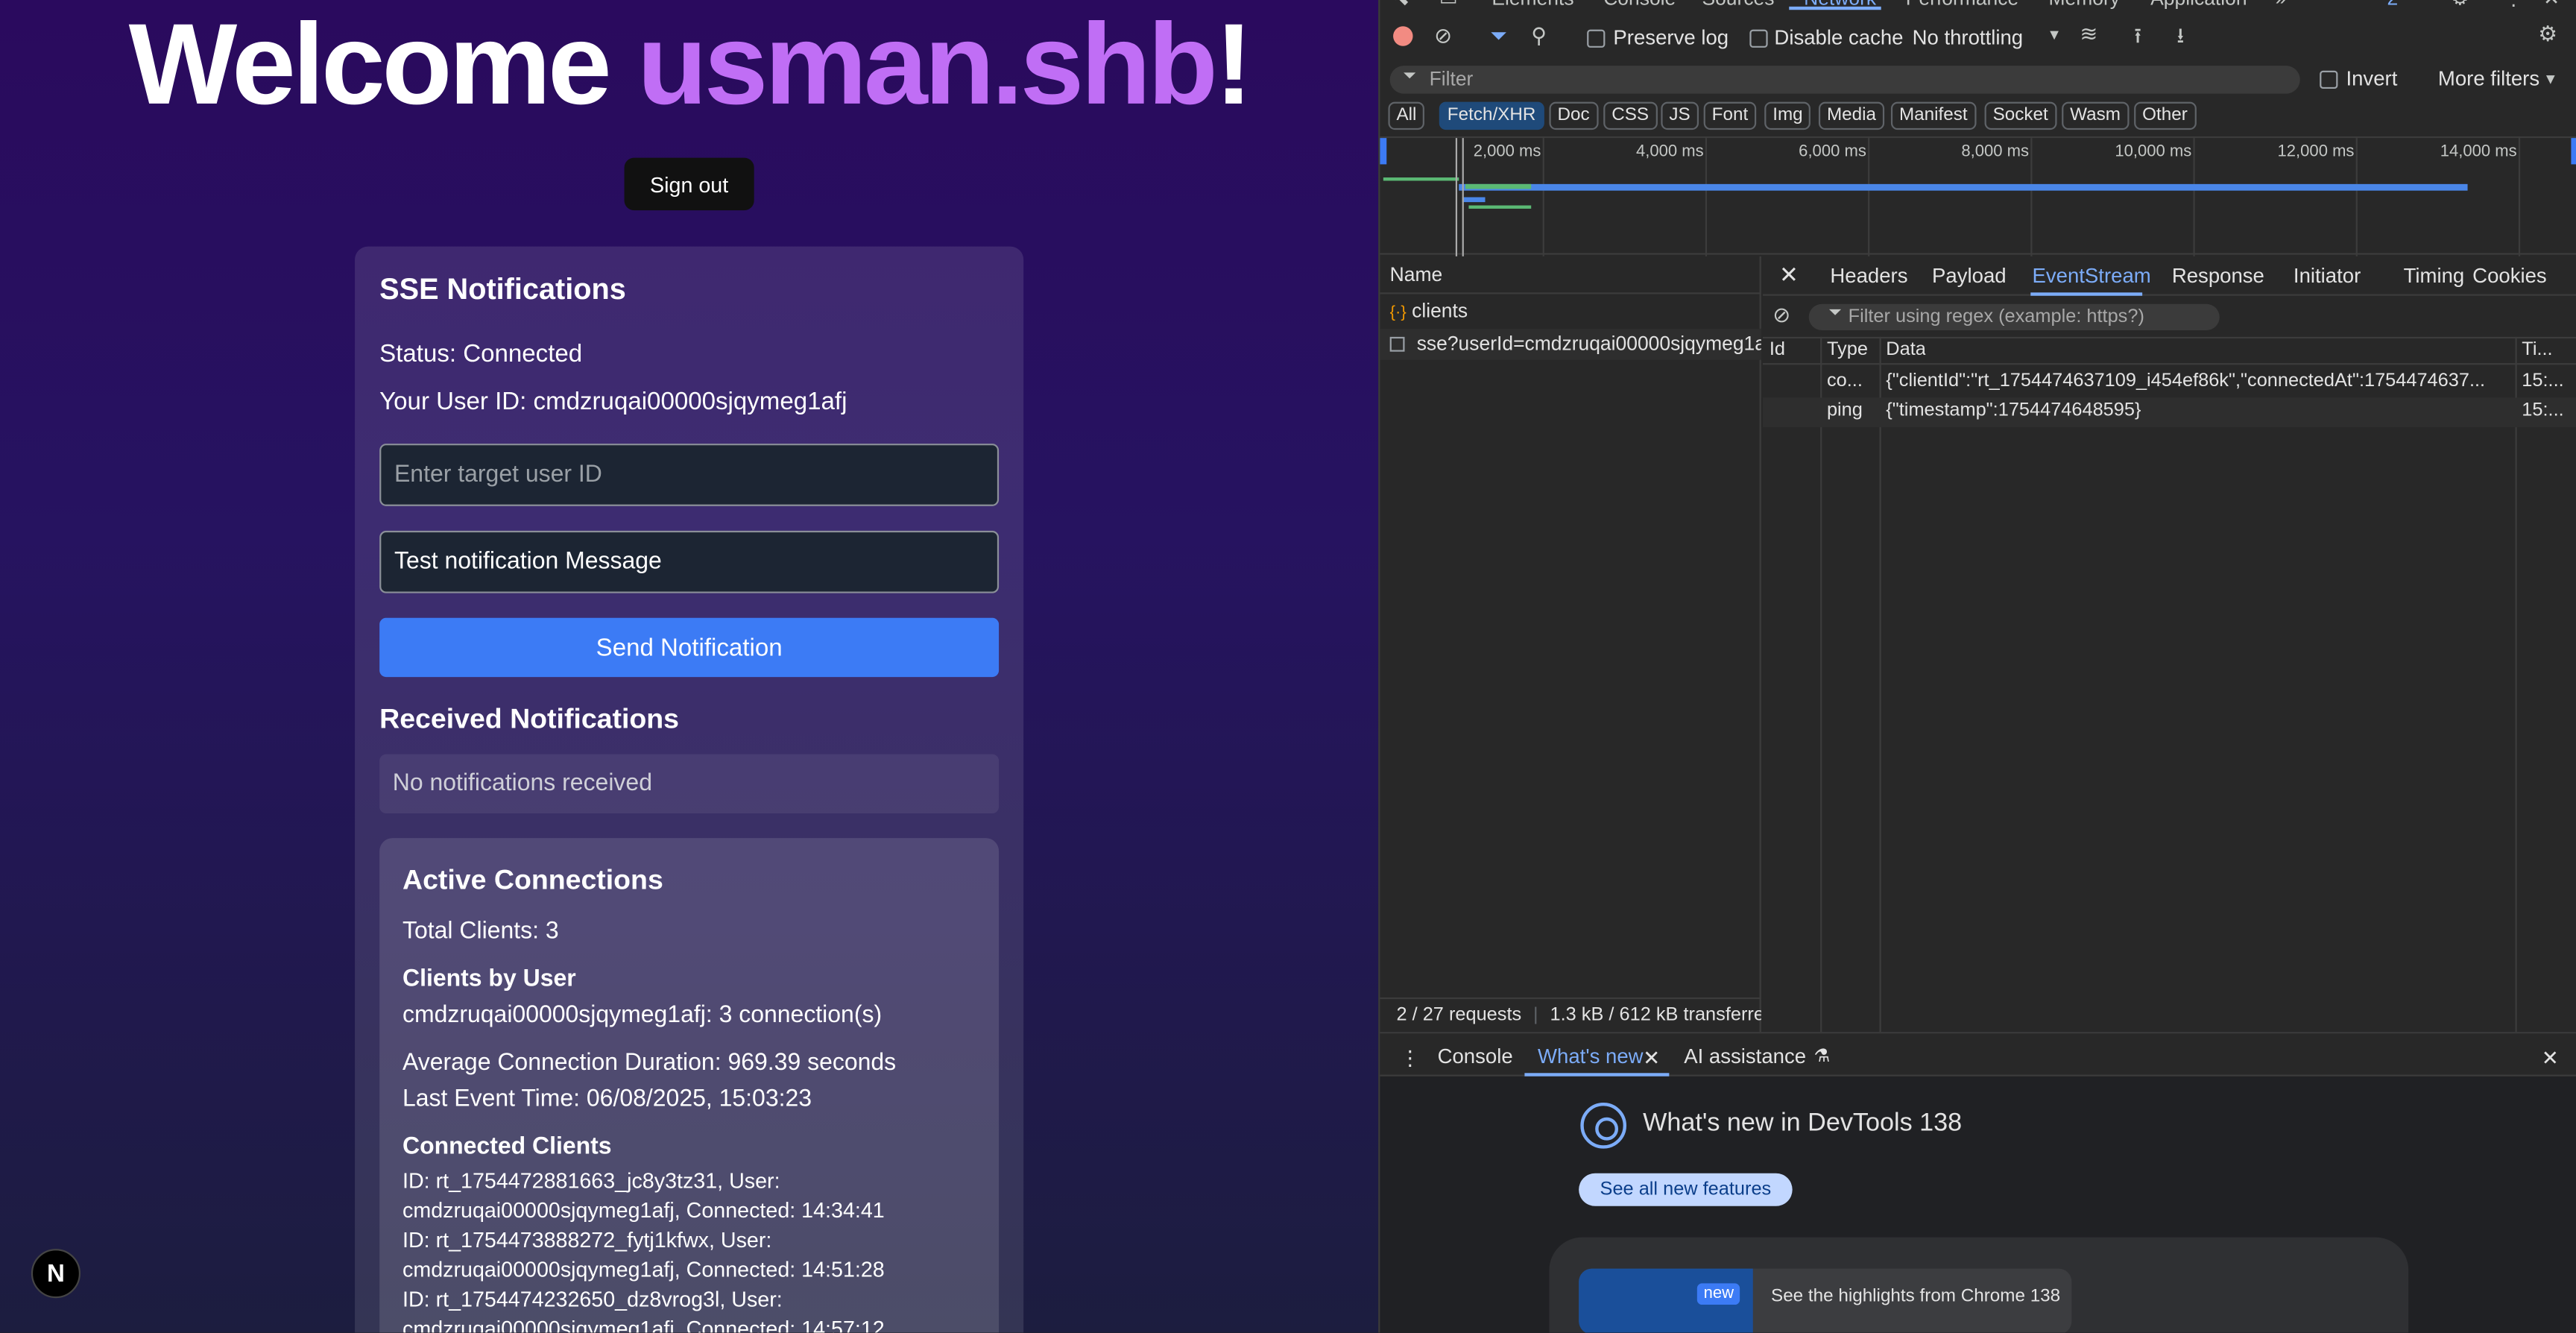 Image resolution: width=2576 pixels, height=1333 pixels. Describe the element at coordinates (2085, 5) in the screenshot. I see `tab-memory: Memory` at that location.